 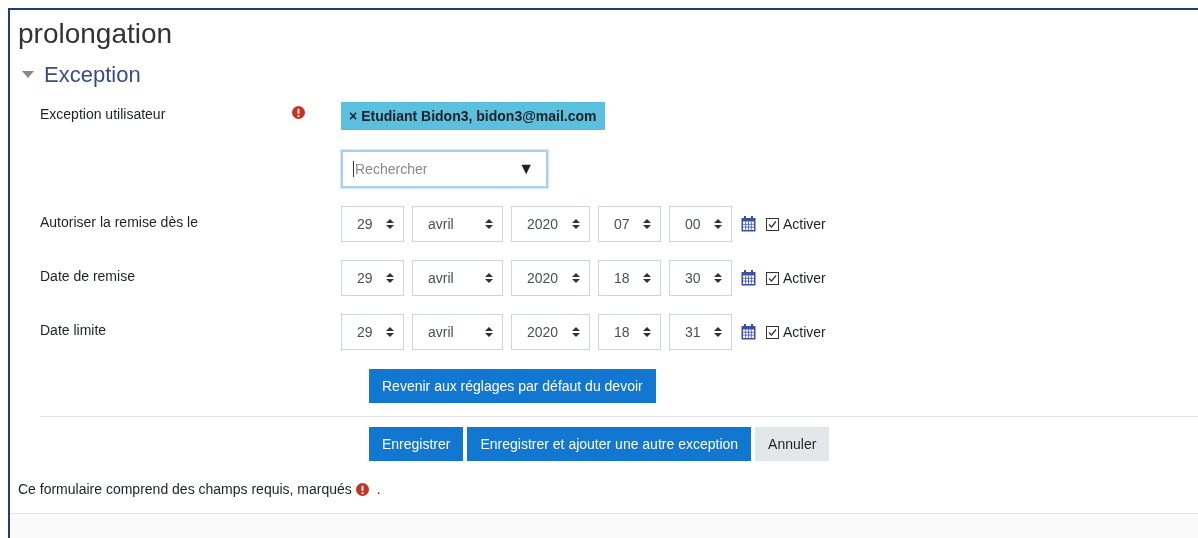 I want to click on reset-defaults-button: Revenir aux réglages par défaut du devoir, so click(x=512, y=386).